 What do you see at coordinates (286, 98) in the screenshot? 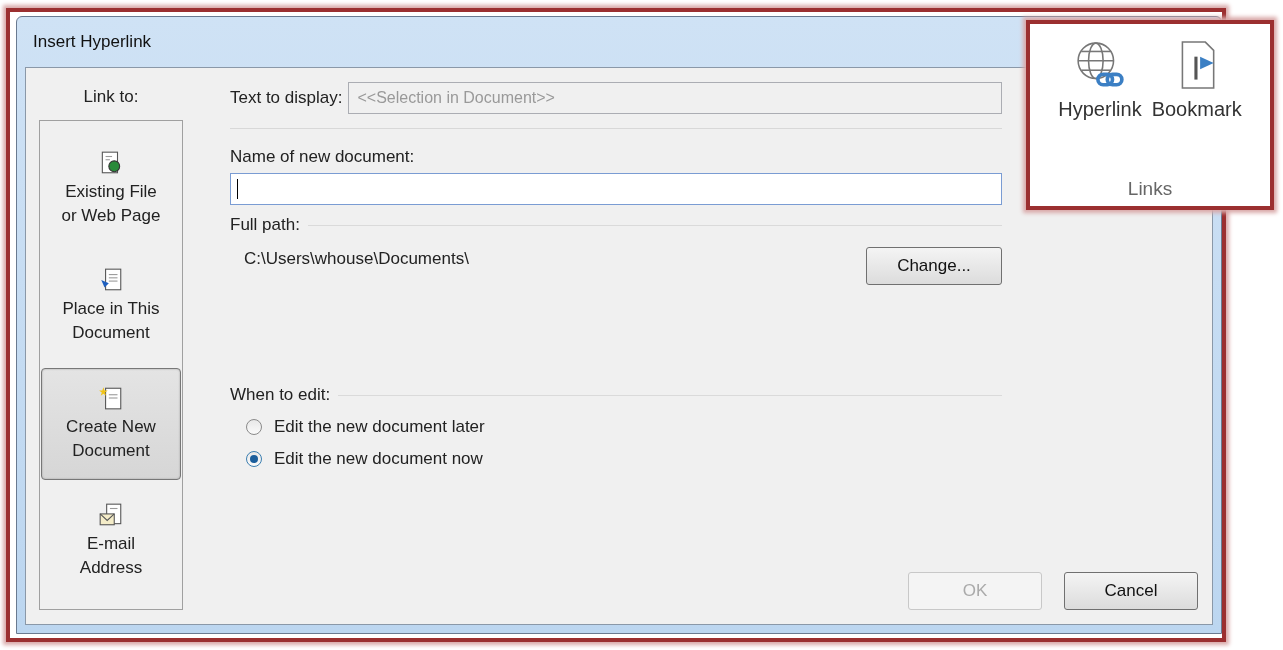
I see `text-to-display-label: Text to display:` at bounding box center [286, 98].